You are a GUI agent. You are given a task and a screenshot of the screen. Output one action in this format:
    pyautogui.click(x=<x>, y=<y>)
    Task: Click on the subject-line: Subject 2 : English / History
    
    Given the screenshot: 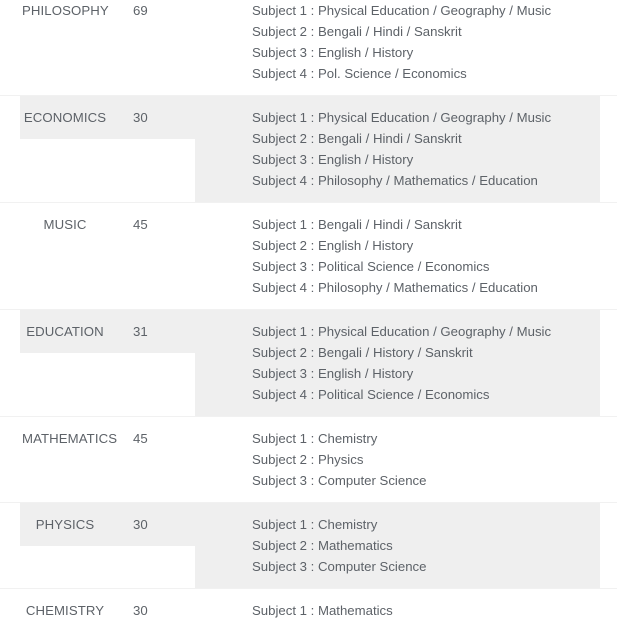 What is the action you would take?
    pyautogui.click(x=333, y=245)
    